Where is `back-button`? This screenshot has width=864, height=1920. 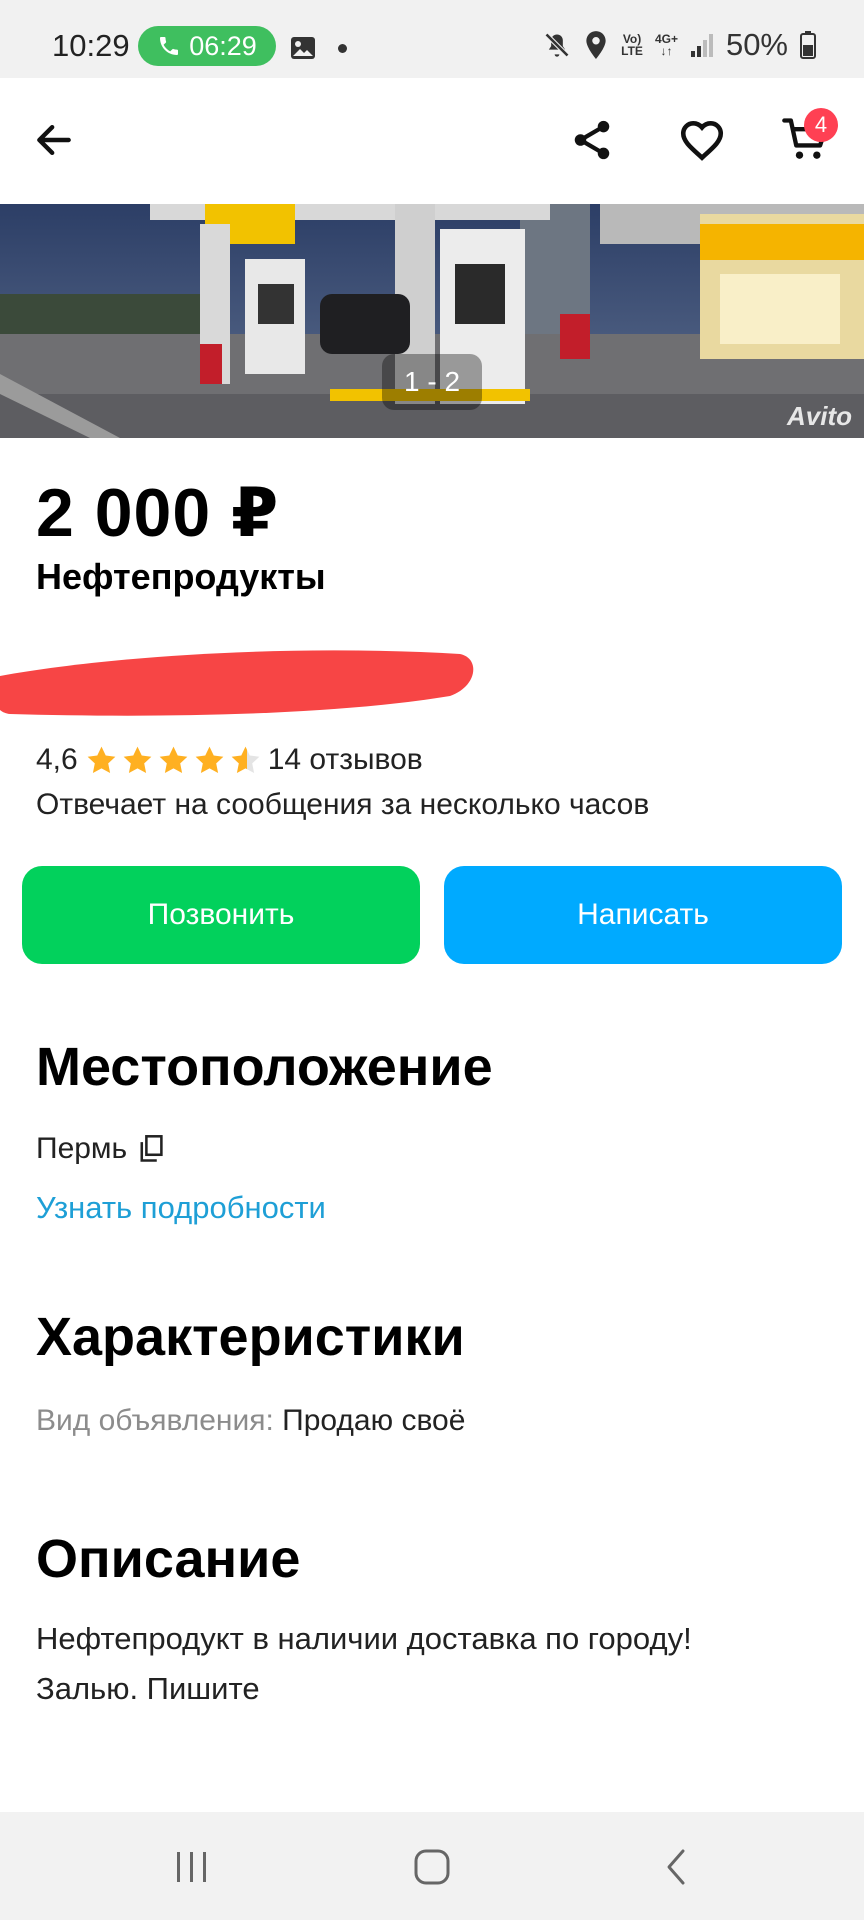 back-button is located at coordinates (54, 140).